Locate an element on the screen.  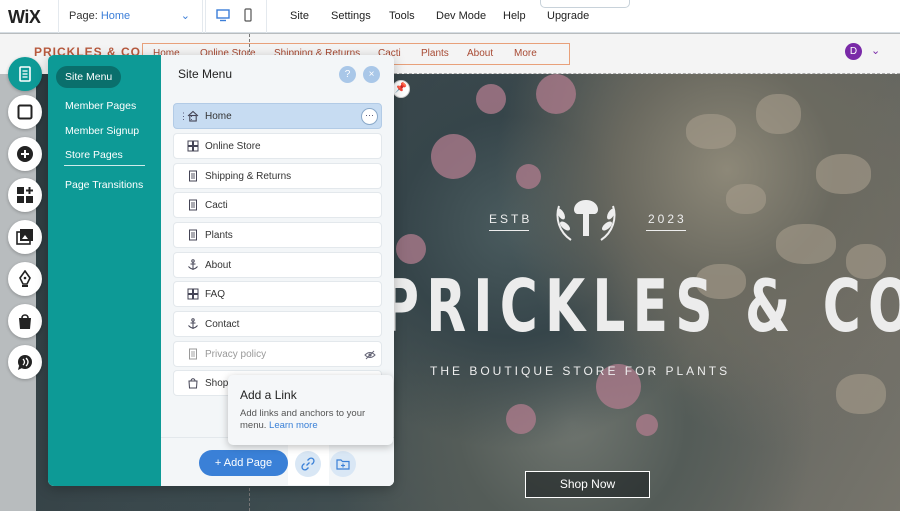
menu-settings: Settings is located at coordinates (351, 16).